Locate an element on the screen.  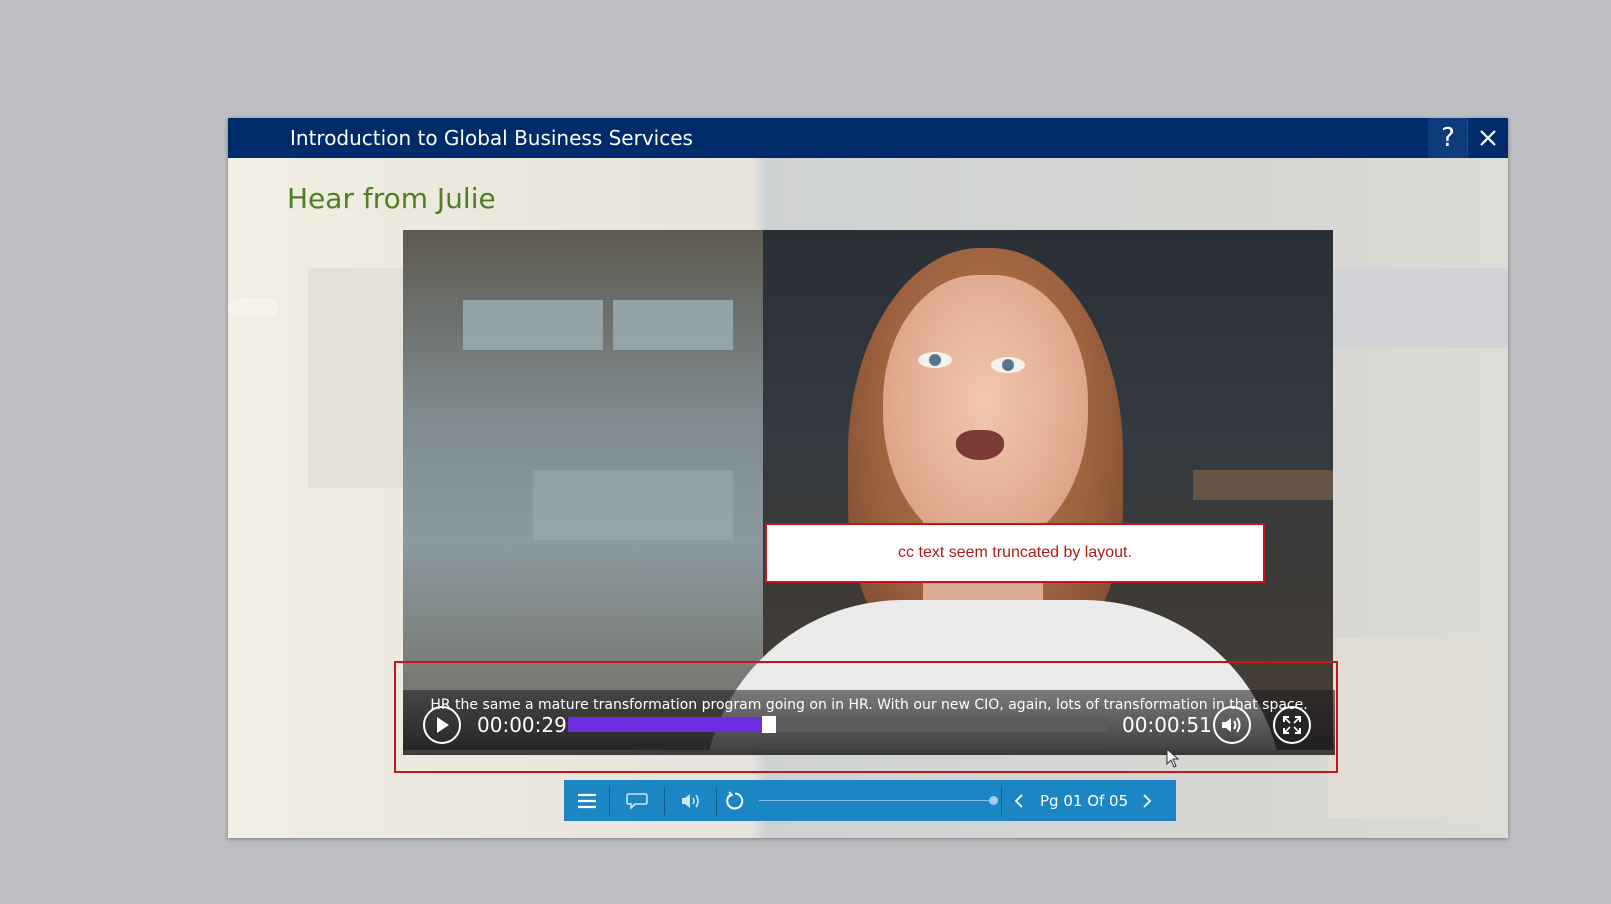
replay-button is located at coordinates (735, 800).